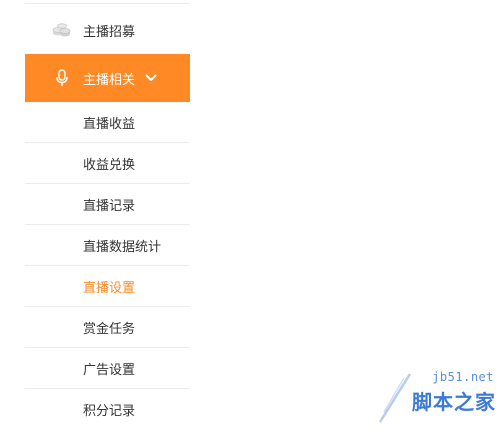 Image resolution: width=500 pixels, height=432 pixels. What do you see at coordinates (395, 398) in the screenshot?
I see `watermark-graphic` at bounding box center [395, 398].